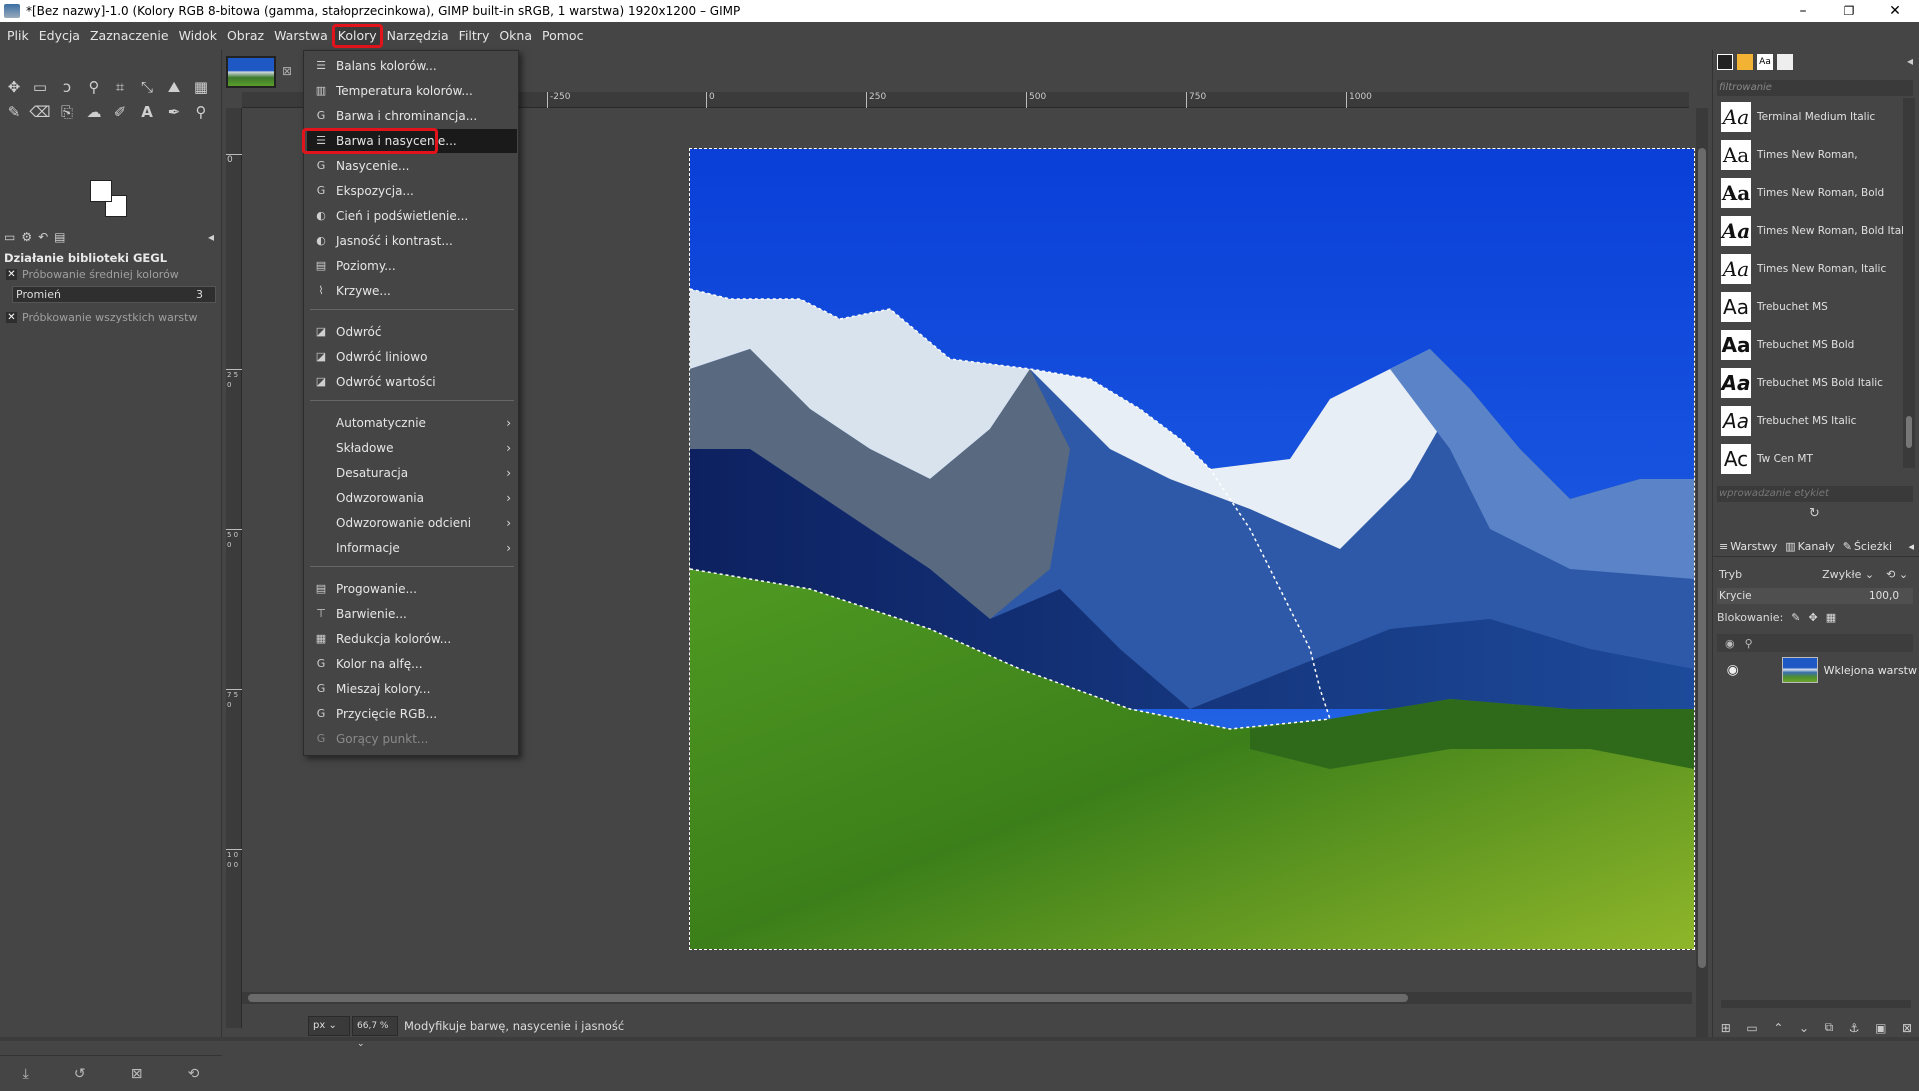  What do you see at coordinates (1804, 1028) in the screenshot?
I see `lower-layer-icon: ⌄` at bounding box center [1804, 1028].